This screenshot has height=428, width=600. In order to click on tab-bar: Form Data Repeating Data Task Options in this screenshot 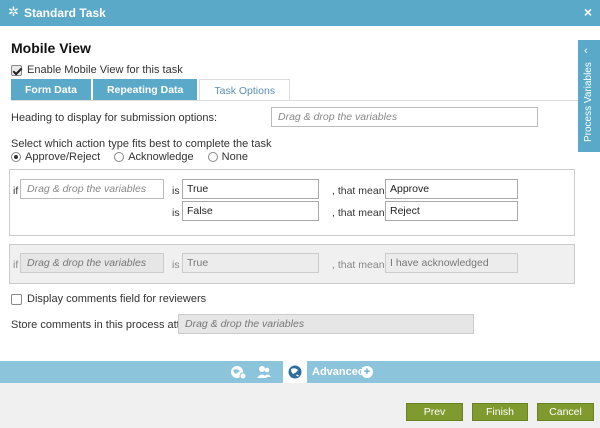, I will do `click(151, 90)`.